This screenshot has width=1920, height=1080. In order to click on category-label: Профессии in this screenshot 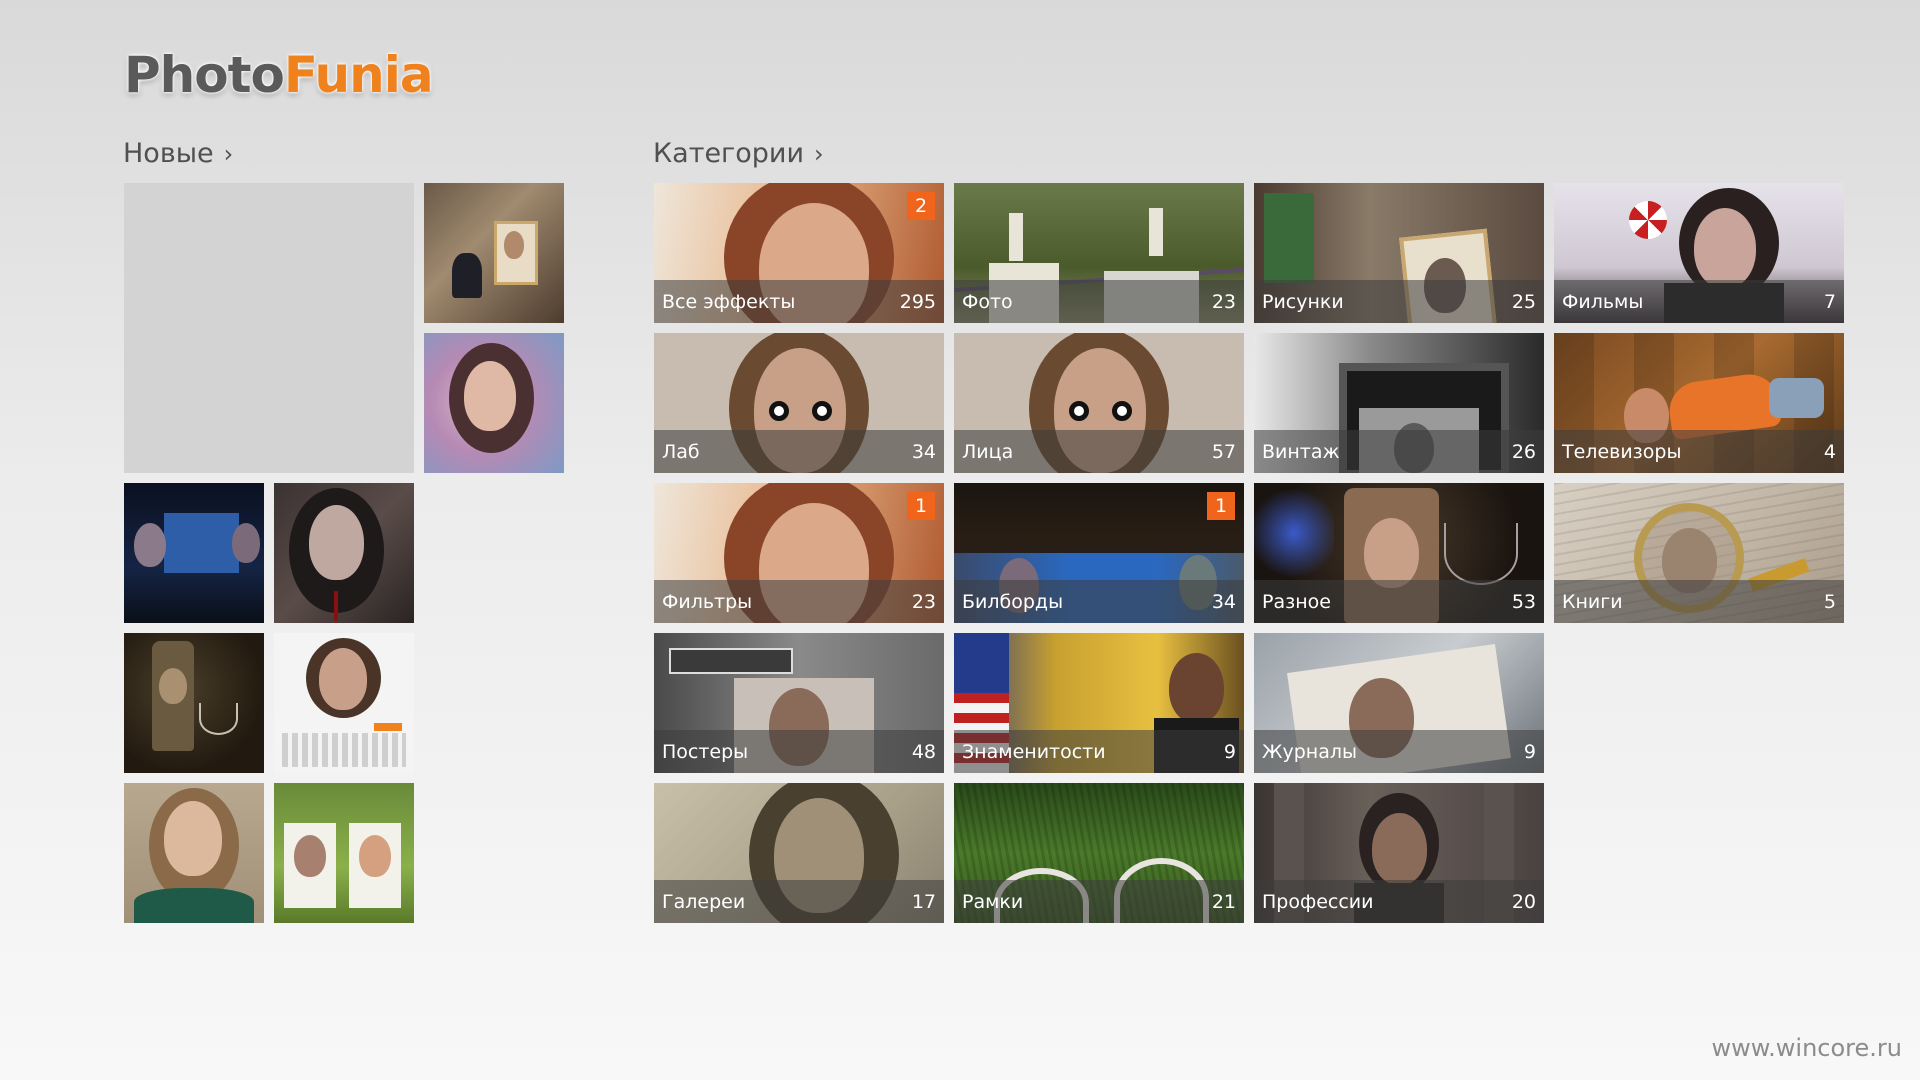, I will do `click(1318, 901)`.